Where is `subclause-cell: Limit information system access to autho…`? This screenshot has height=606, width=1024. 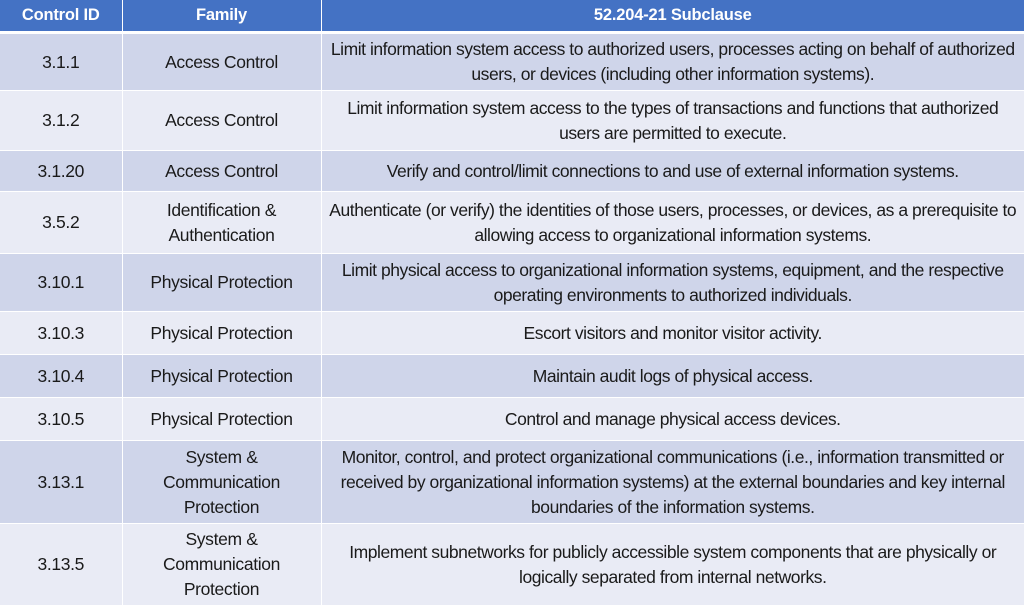
subclause-cell: Limit information system access to autho… is located at coordinates (672, 61).